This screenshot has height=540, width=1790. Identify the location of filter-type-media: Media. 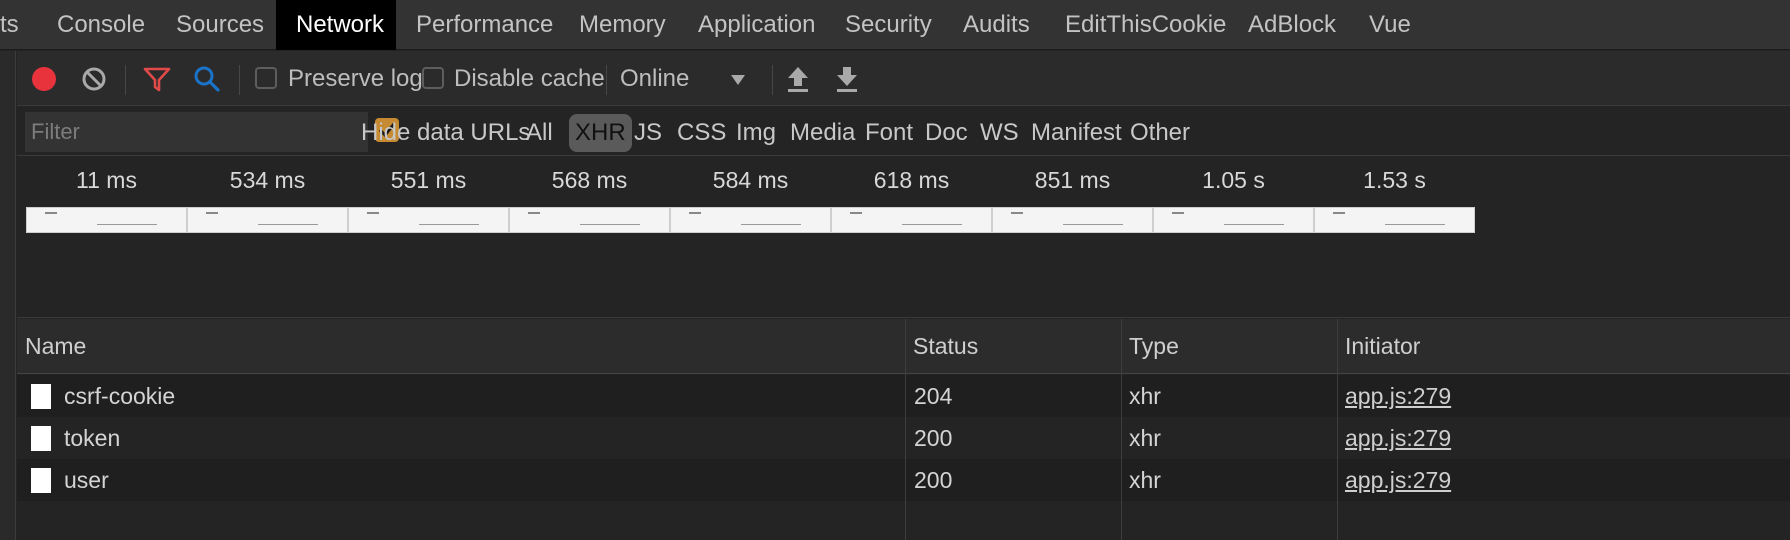
(822, 133).